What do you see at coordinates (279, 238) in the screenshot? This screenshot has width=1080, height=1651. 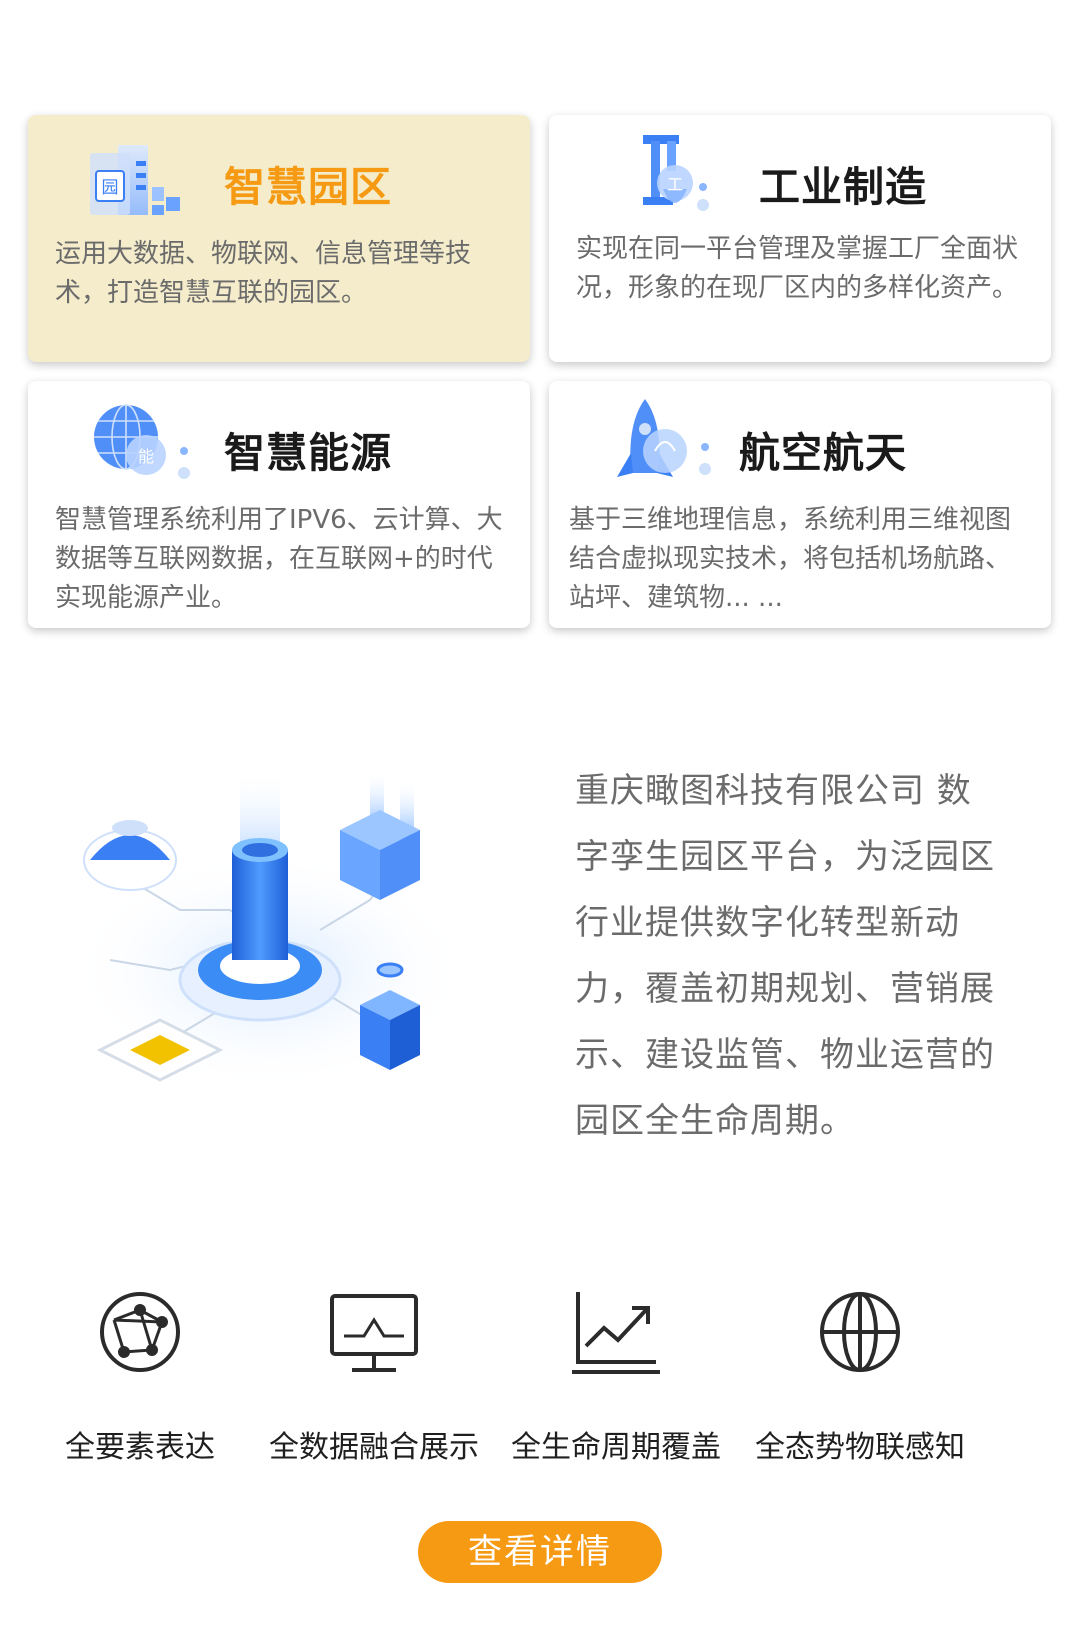 I see `card-smart-park: 园 智慧园区 运用大数据、物联网、信息管理等技术，打造智慧互联的园区。` at bounding box center [279, 238].